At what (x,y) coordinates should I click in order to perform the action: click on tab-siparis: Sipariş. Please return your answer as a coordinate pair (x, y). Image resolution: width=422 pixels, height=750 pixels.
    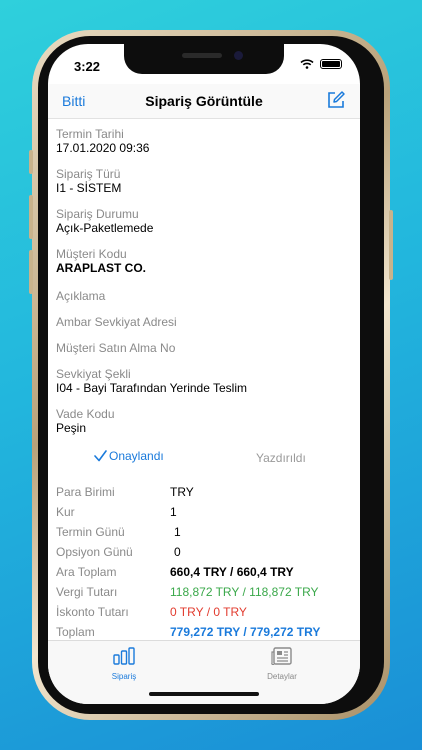
    Looking at the image, I should click on (124, 664).